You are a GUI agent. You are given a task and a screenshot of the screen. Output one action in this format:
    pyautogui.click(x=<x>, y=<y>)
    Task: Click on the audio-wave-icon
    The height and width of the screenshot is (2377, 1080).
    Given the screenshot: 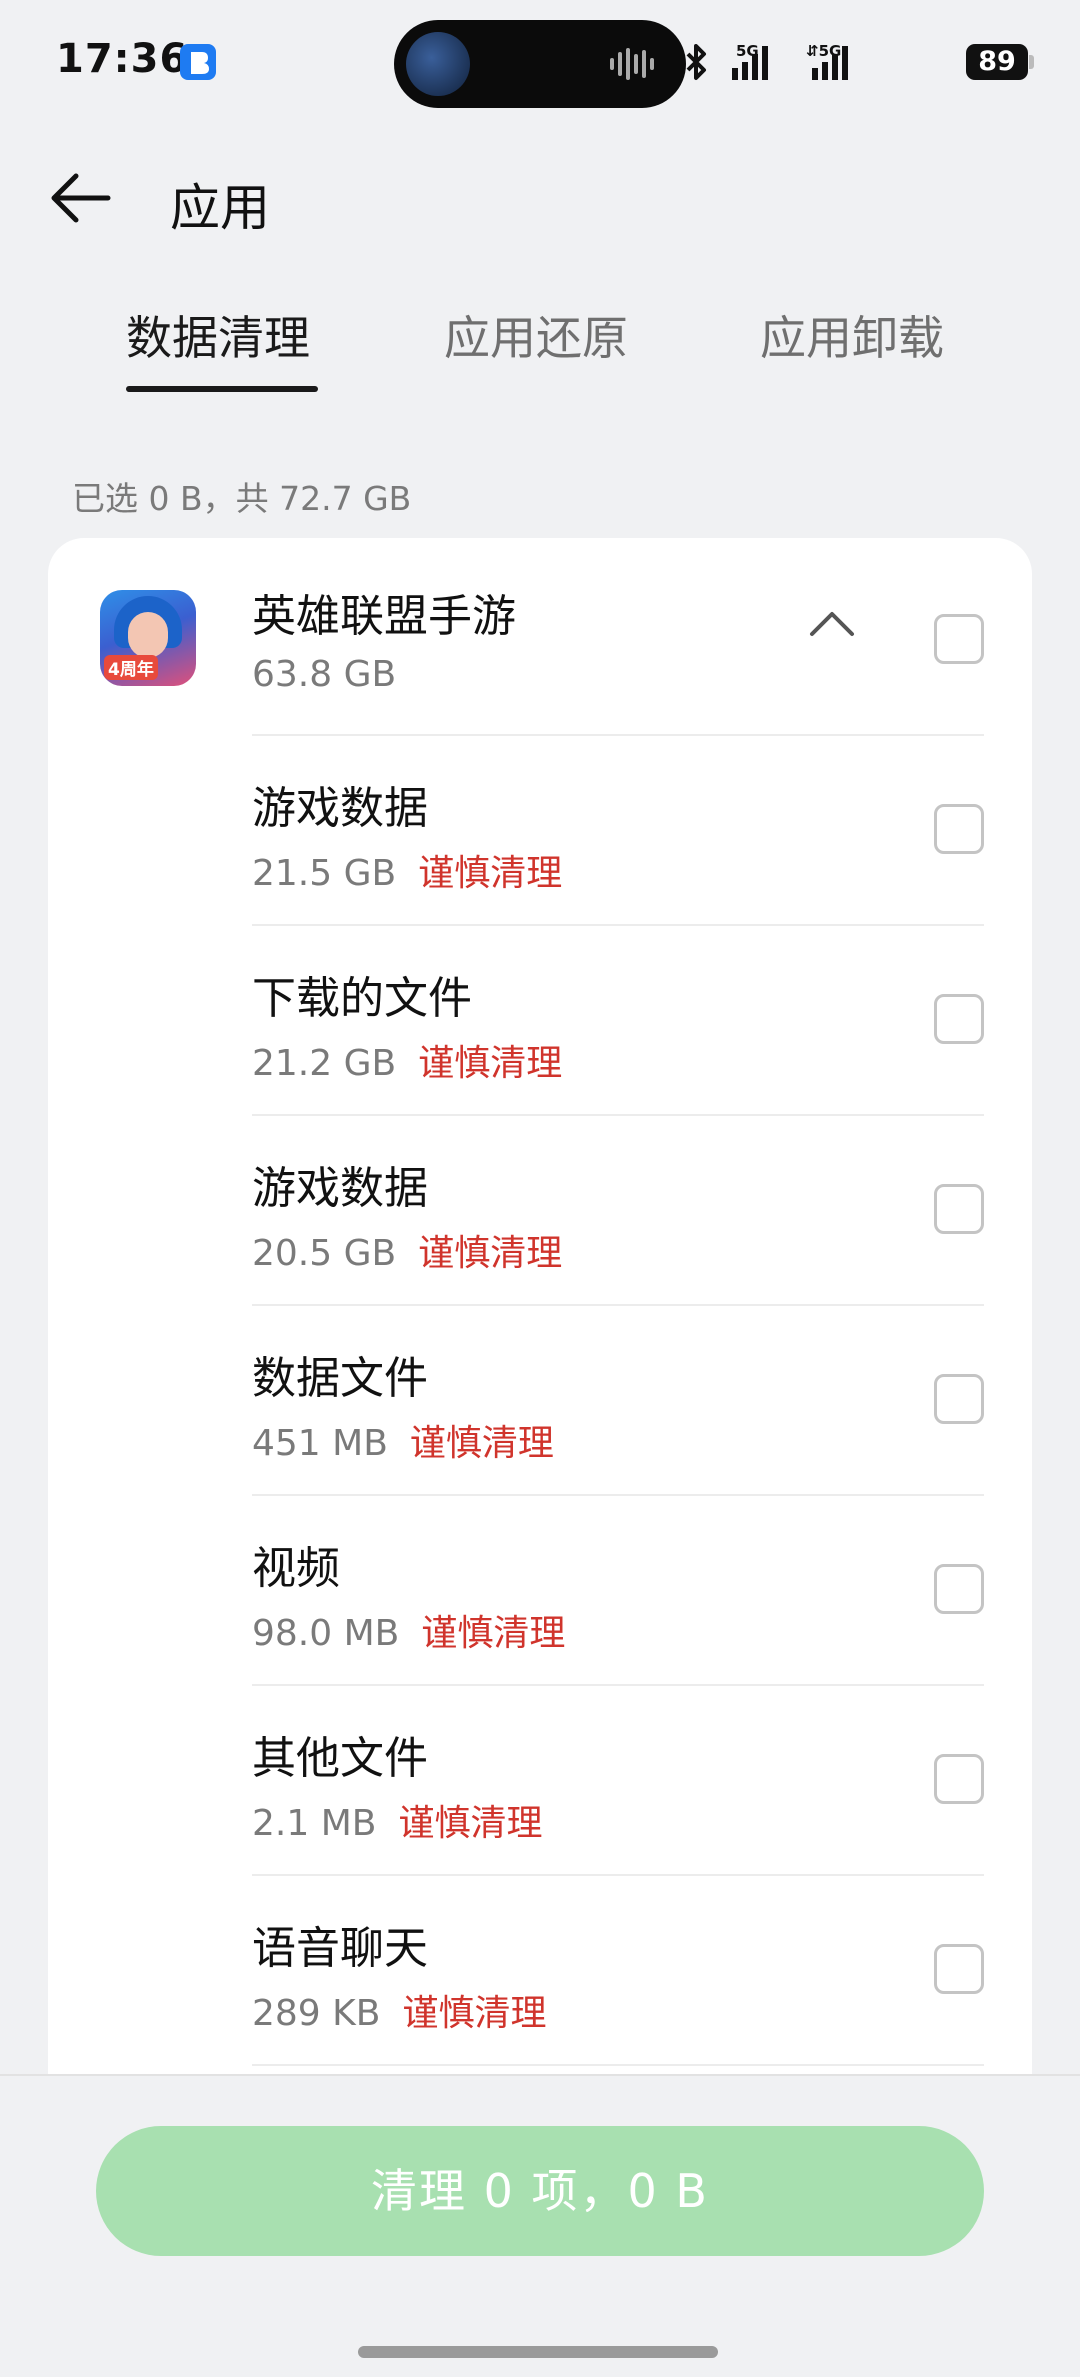 What is the action you would take?
    pyautogui.click(x=632, y=64)
    